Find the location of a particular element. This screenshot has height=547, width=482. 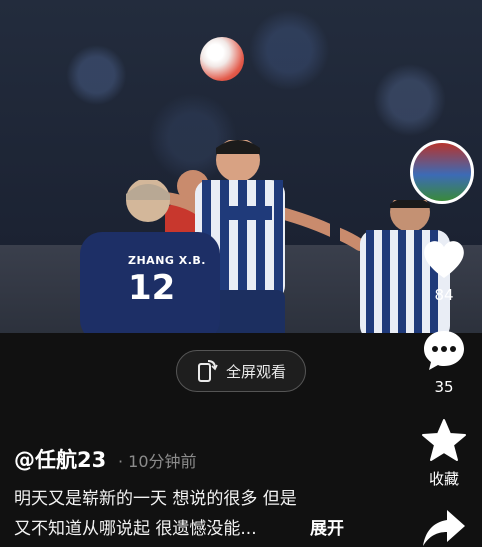

fullscreen-button: 全屏观看 is located at coordinates (241, 371).